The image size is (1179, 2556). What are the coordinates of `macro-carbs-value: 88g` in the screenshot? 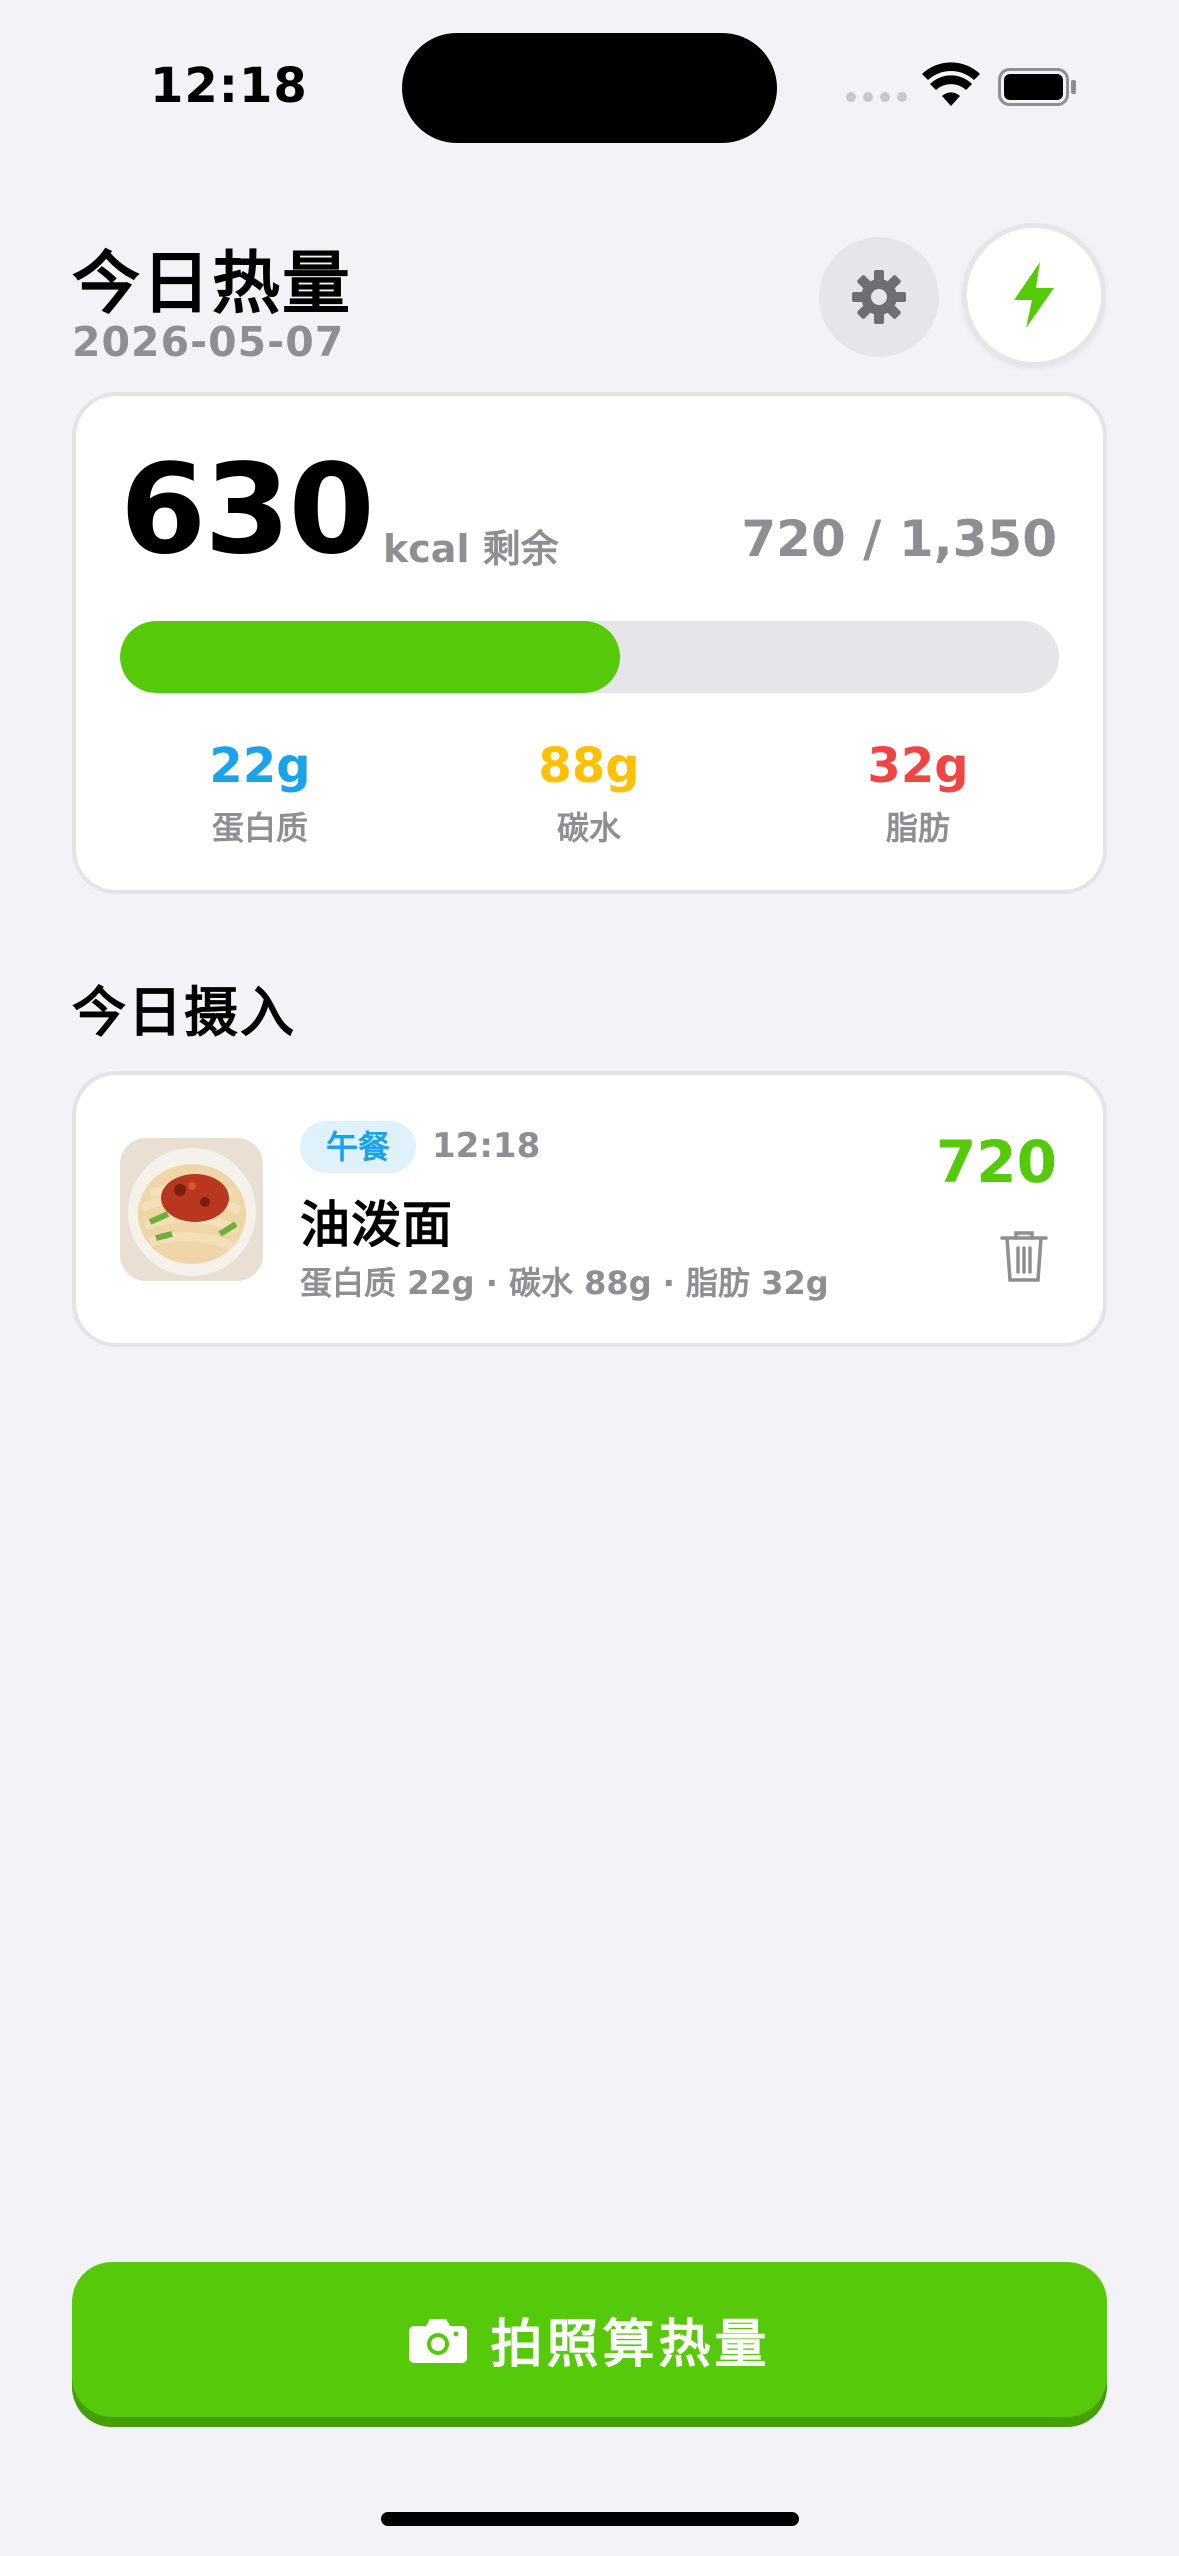 It's located at (589, 766).